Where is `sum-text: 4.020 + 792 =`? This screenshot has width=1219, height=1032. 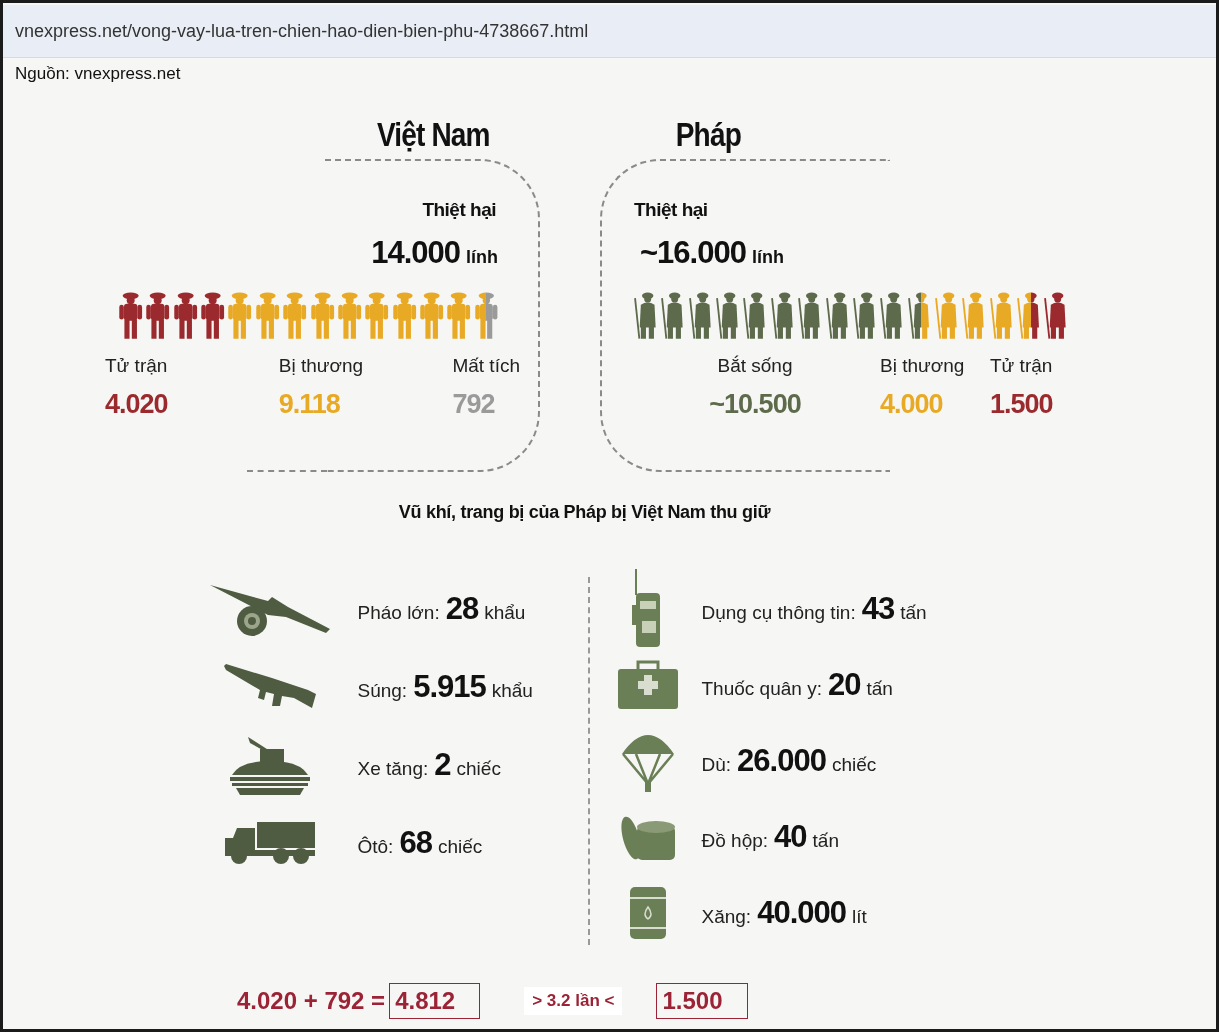
sum-text: 4.020 + 792 = is located at coordinates (311, 1001).